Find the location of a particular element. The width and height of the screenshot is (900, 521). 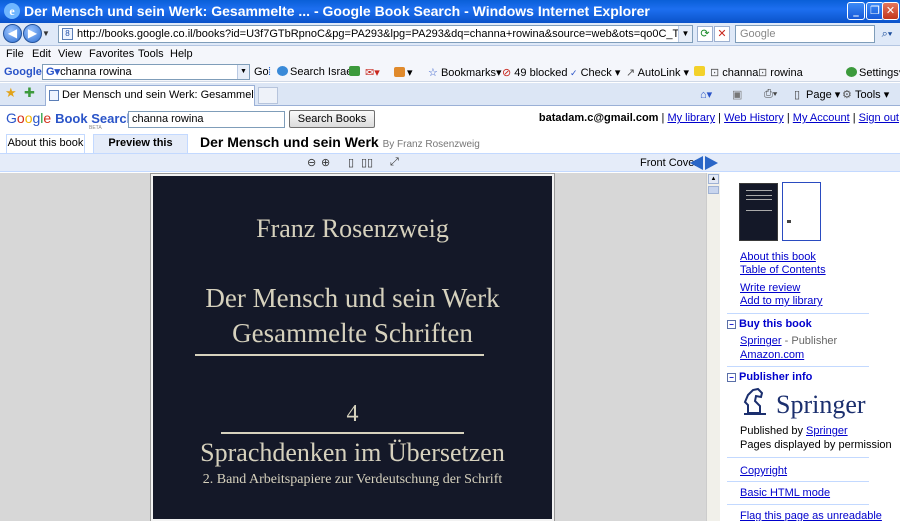

search-israel-button: Search Israel is located at coordinates (316, 72).